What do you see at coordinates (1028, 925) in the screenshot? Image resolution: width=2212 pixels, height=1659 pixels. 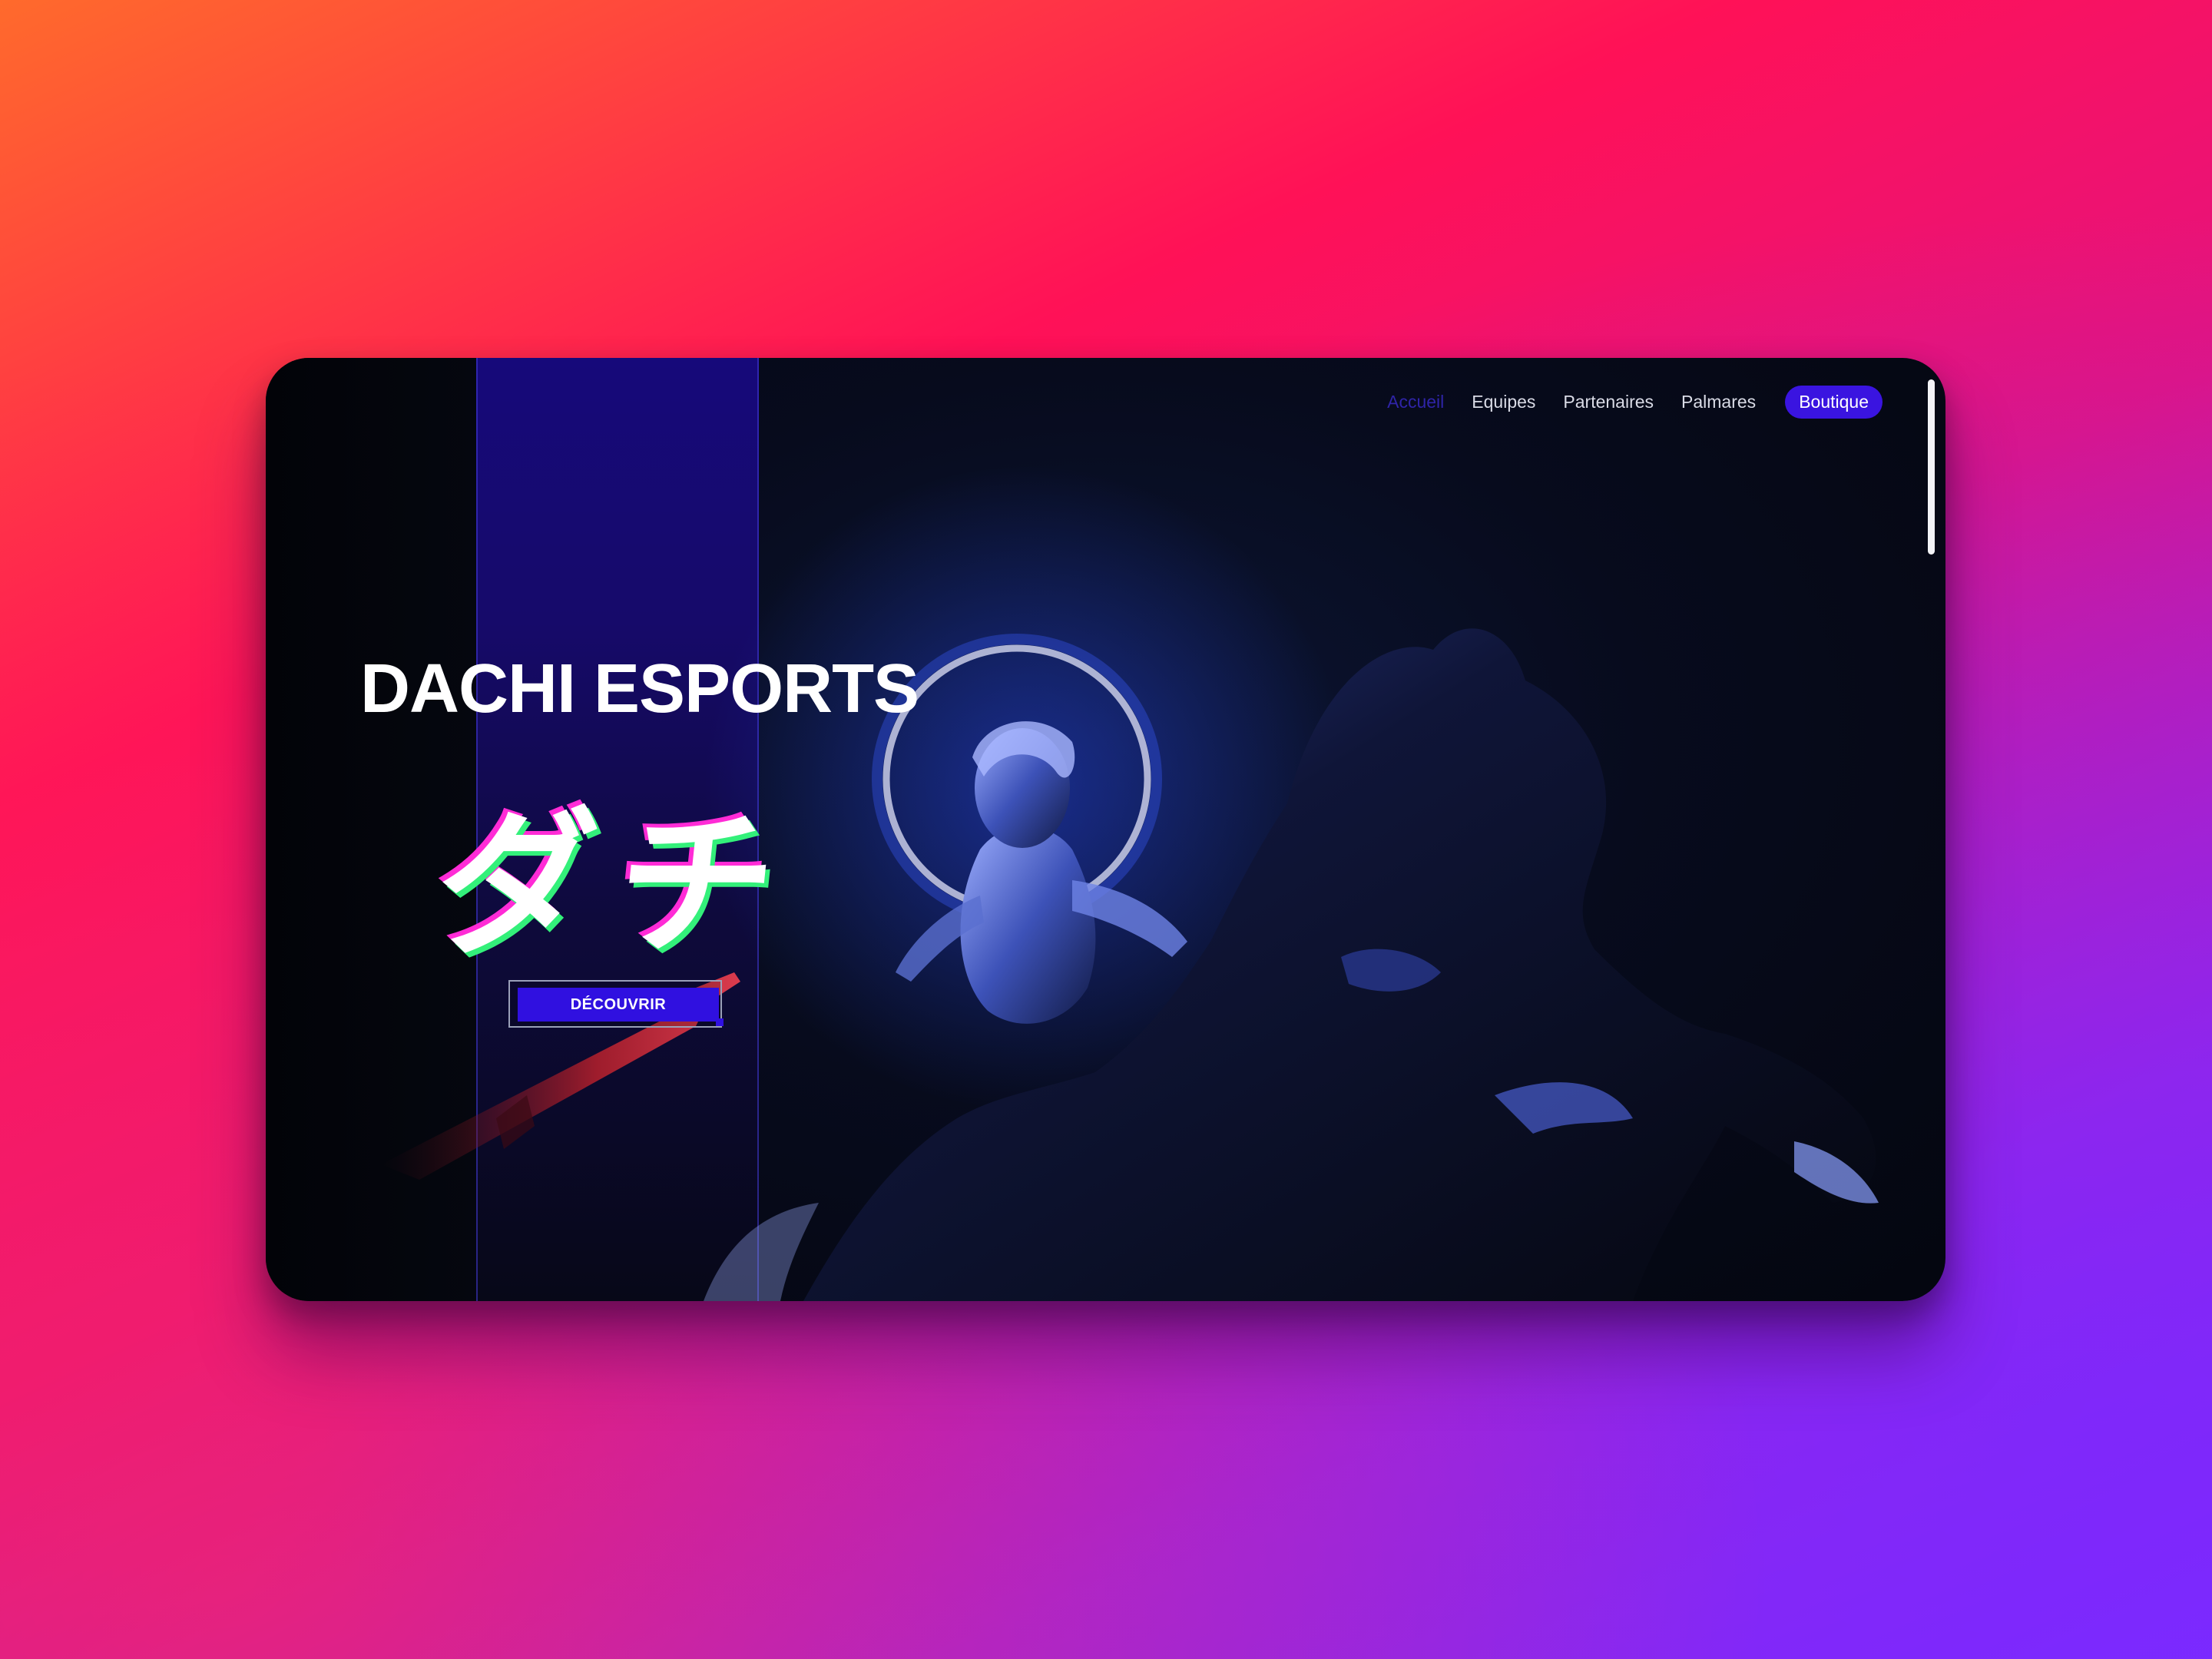 I see `rider-torso` at bounding box center [1028, 925].